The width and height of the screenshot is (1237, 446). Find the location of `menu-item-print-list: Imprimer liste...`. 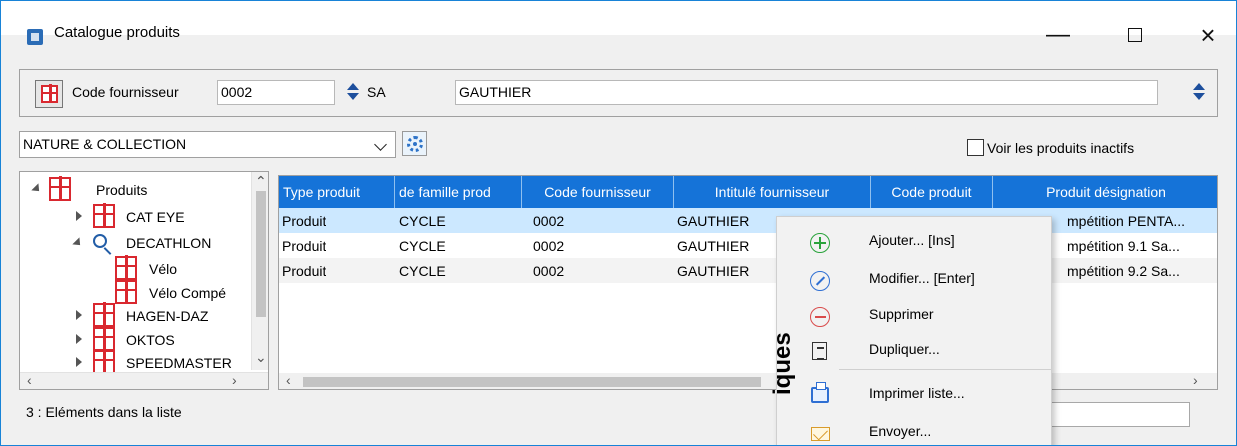

menu-item-print-list: Imprimer liste... is located at coordinates (915, 394).